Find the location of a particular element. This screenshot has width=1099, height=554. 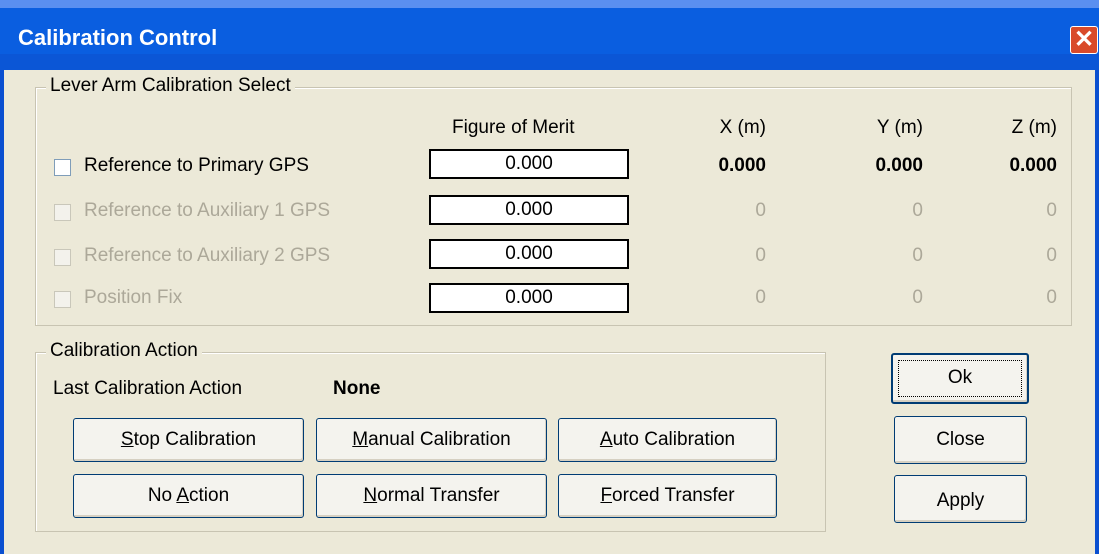

primary-gps-checkbox is located at coordinates (62, 167).